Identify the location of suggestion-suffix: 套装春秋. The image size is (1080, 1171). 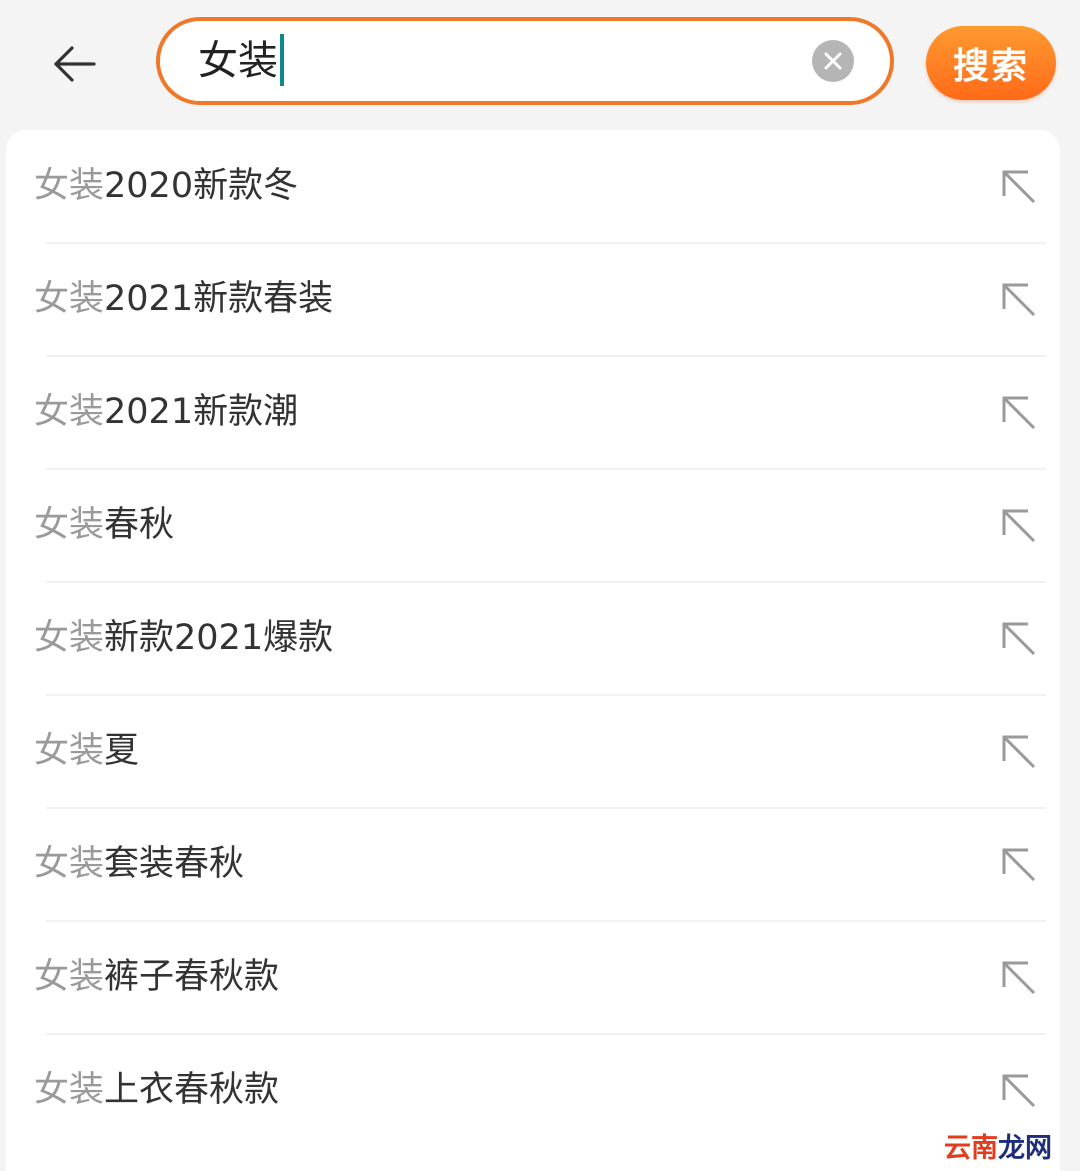
(174, 864).